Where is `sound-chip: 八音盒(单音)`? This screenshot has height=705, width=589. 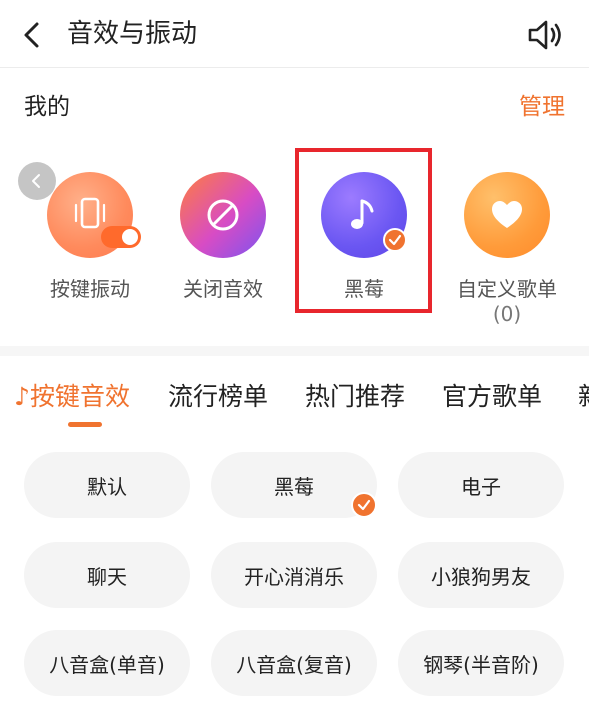 sound-chip: 八音盒(单音) is located at coordinates (107, 663).